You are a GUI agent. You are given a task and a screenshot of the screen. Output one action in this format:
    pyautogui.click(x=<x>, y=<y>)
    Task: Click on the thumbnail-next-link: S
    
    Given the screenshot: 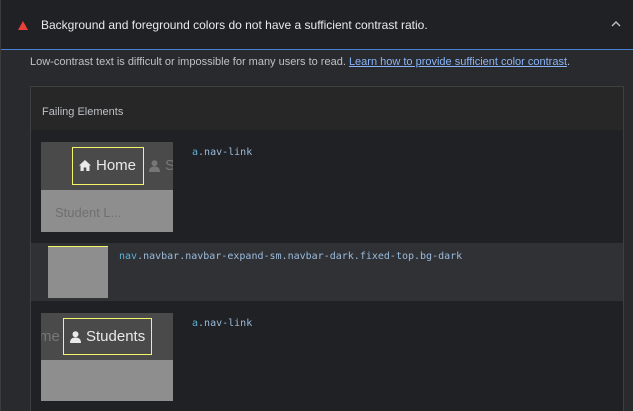 What is the action you would take?
    pyautogui.click(x=161, y=165)
    